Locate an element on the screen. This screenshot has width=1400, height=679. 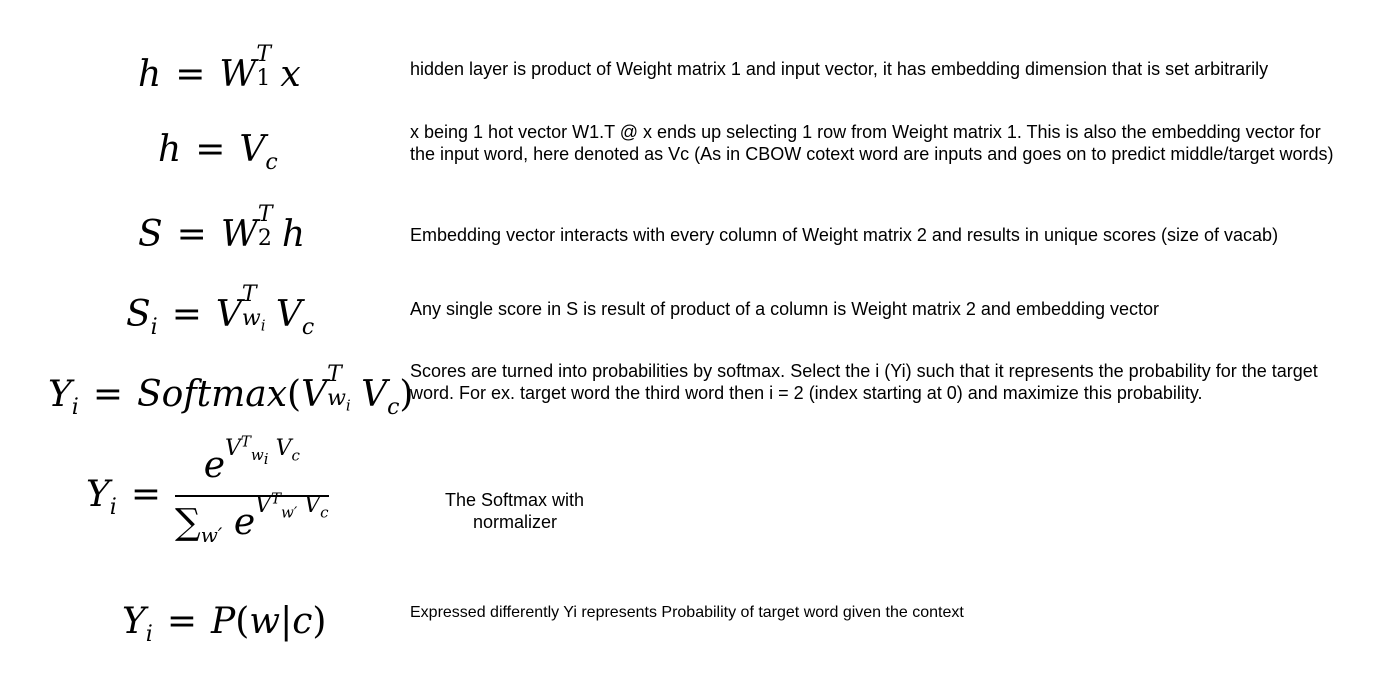
fraction-denominator: ∑w′ eVTw′ Vc is located at coordinates (251, 519).